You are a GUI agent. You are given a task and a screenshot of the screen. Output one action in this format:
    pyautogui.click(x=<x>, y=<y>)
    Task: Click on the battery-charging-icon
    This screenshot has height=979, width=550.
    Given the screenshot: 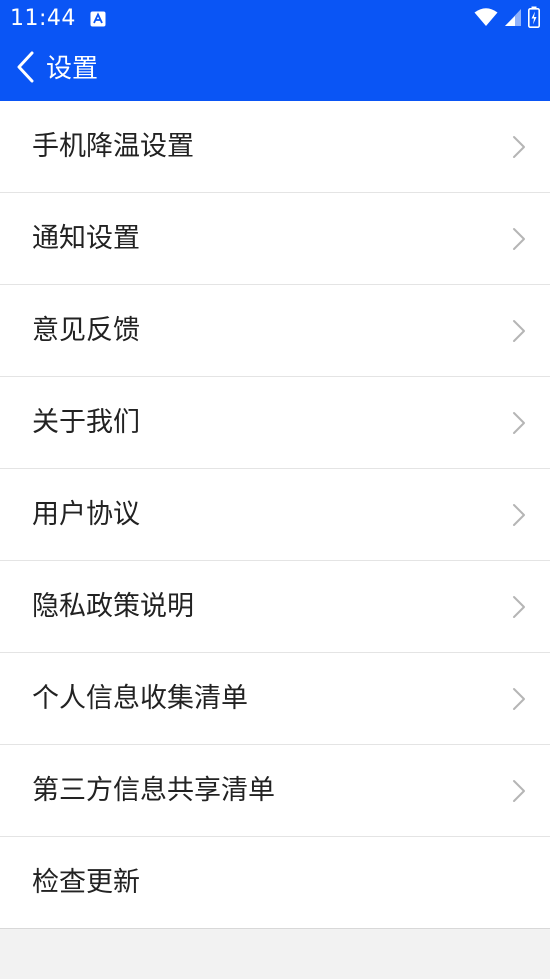 What is the action you would take?
    pyautogui.click(x=534, y=19)
    